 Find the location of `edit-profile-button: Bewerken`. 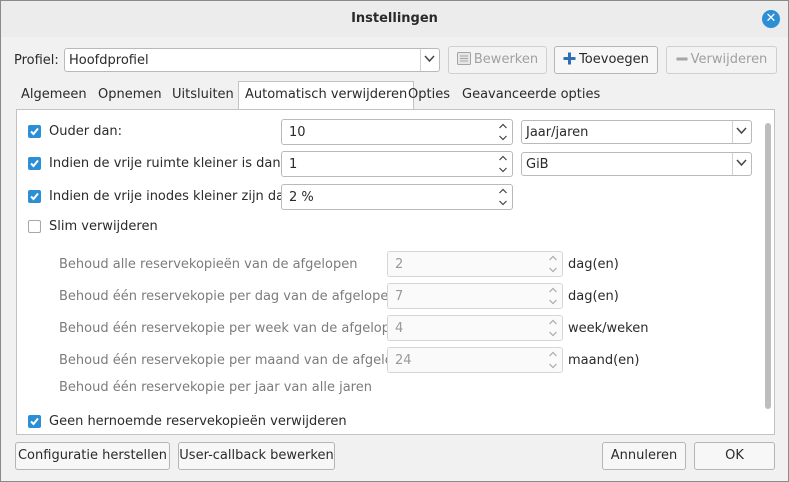

edit-profile-button: Bewerken is located at coordinates (497, 60).